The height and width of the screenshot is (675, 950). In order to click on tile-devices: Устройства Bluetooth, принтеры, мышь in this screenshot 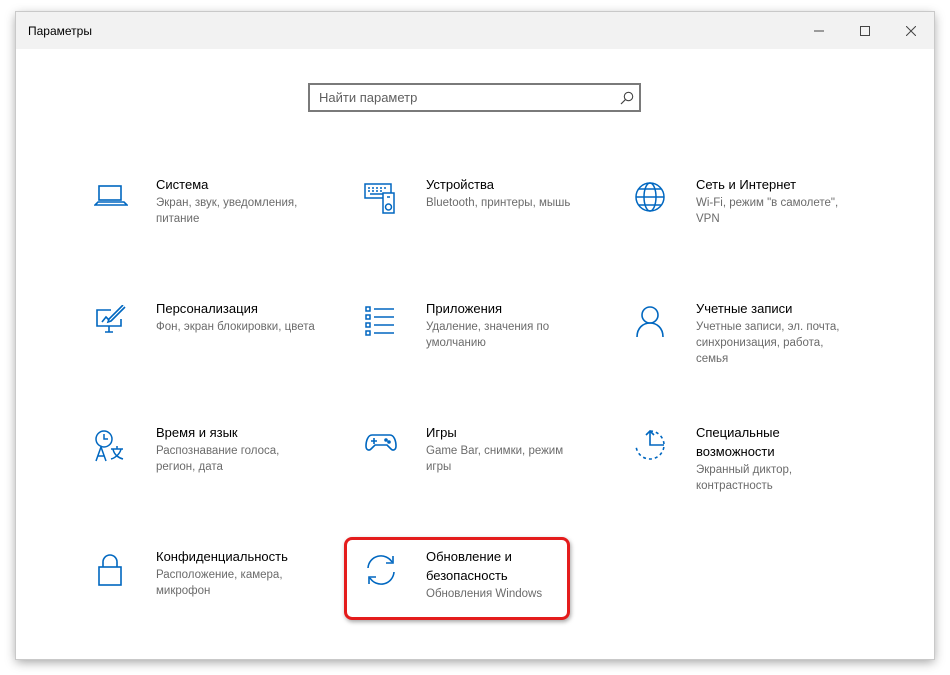, I will do `click(472, 220)`.